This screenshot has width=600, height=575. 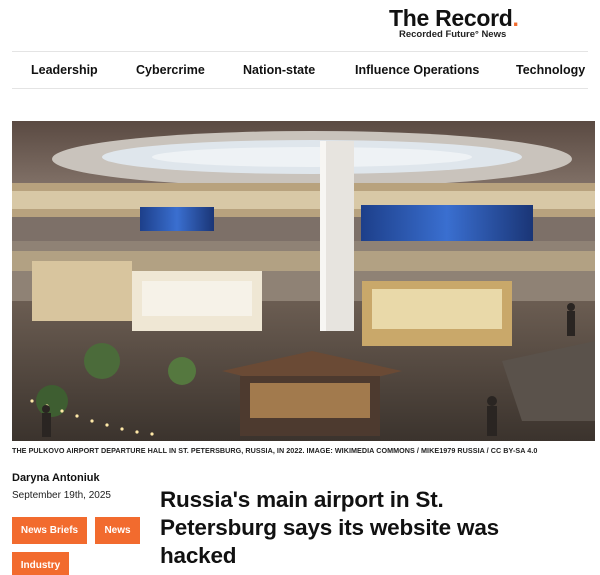 I want to click on author-name: Daryna Antoniuk, so click(x=56, y=478).